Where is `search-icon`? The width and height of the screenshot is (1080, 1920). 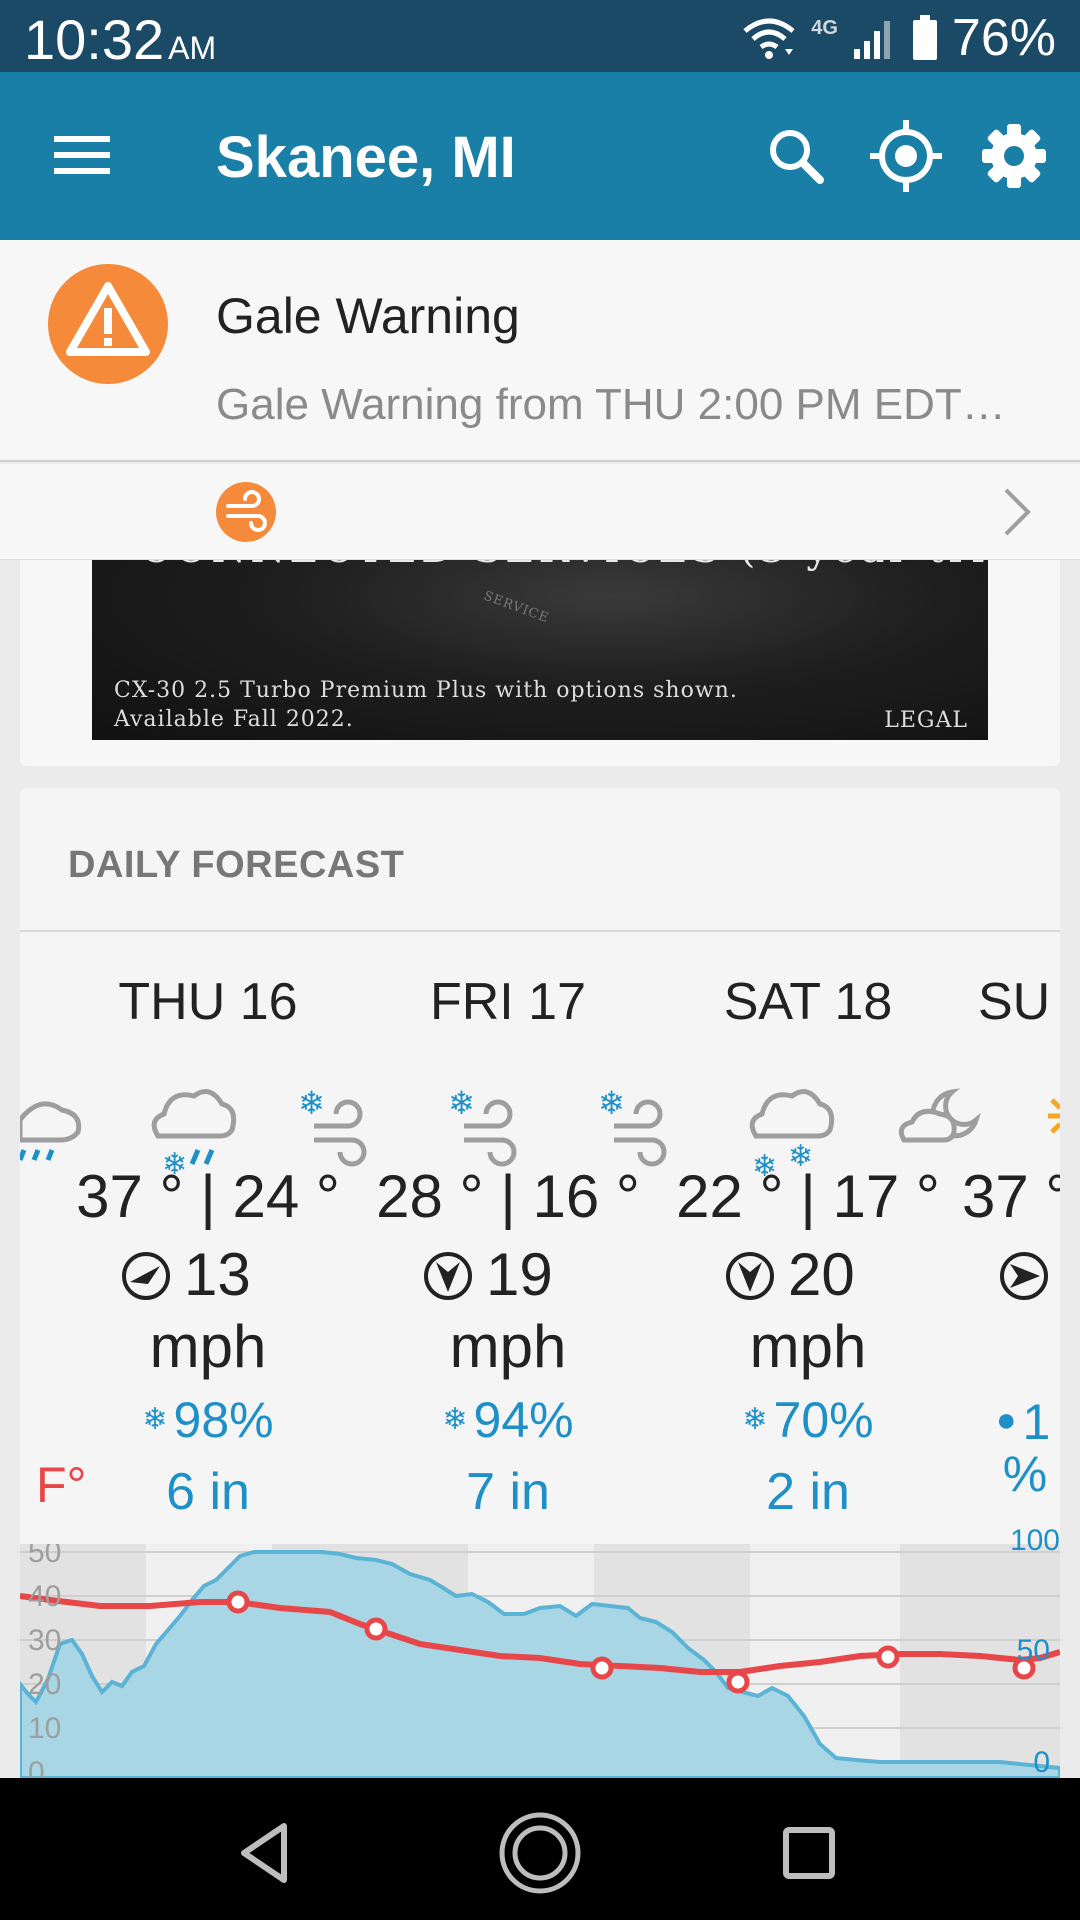 search-icon is located at coordinates (797, 157).